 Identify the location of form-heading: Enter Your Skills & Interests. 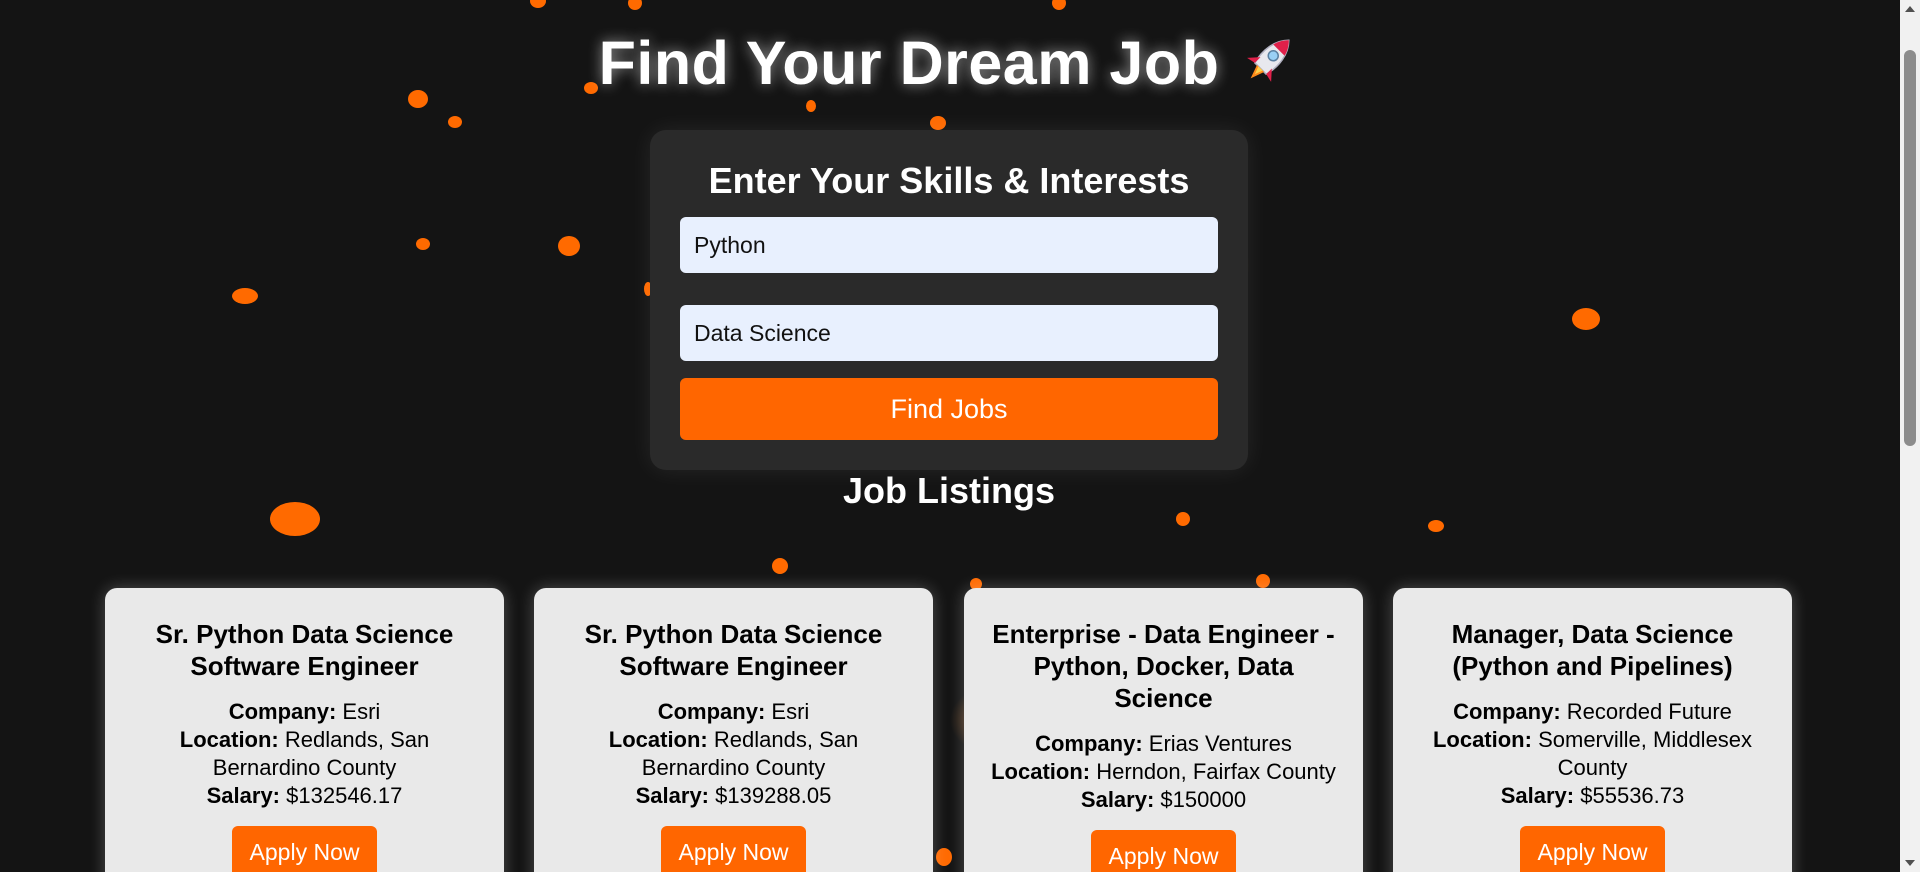
(949, 180).